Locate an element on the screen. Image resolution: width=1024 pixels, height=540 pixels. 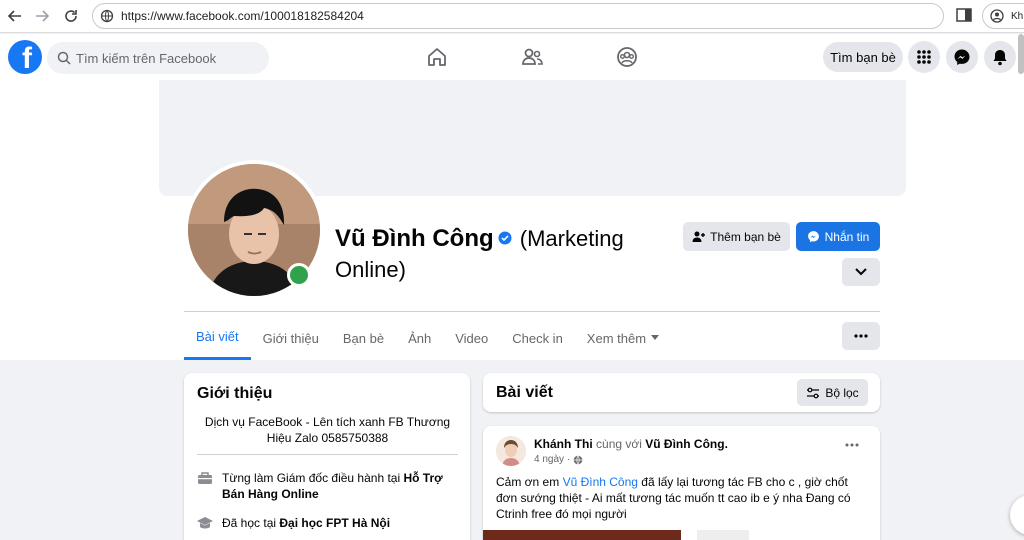
profile-more-button is located at coordinates (861, 272).